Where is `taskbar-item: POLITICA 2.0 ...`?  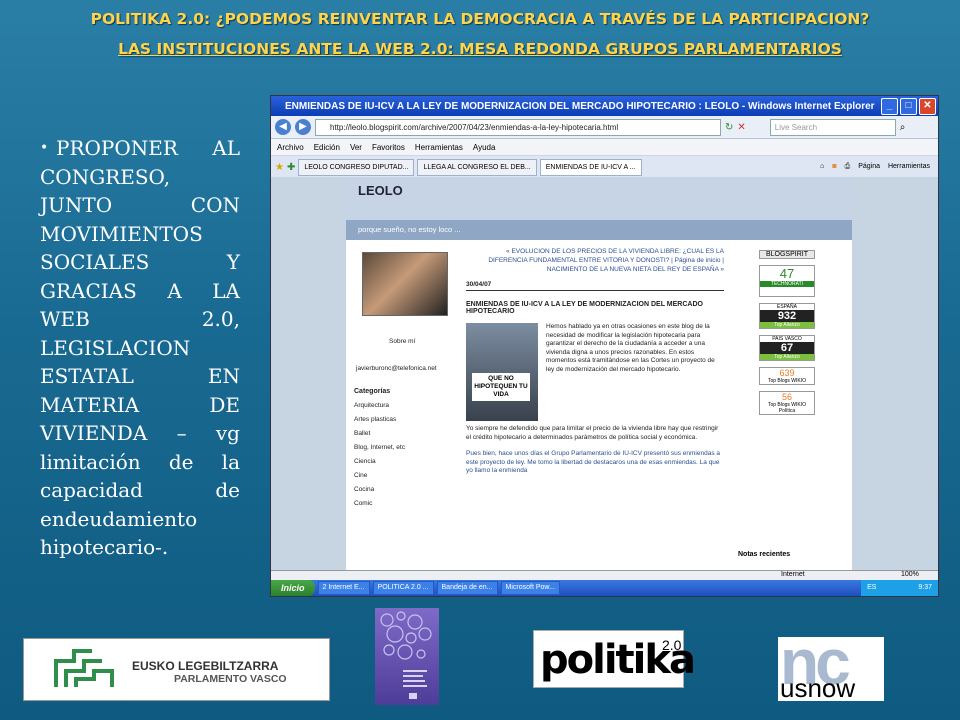
taskbar-item: POLITICA 2.0 ... is located at coordinates (403, 588).